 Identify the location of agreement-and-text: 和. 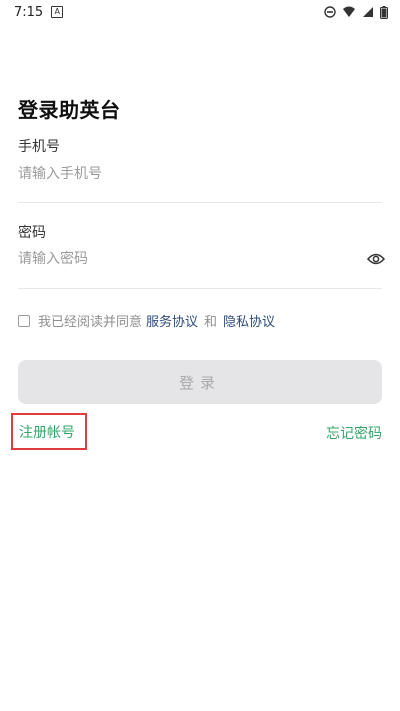
(211, 322).